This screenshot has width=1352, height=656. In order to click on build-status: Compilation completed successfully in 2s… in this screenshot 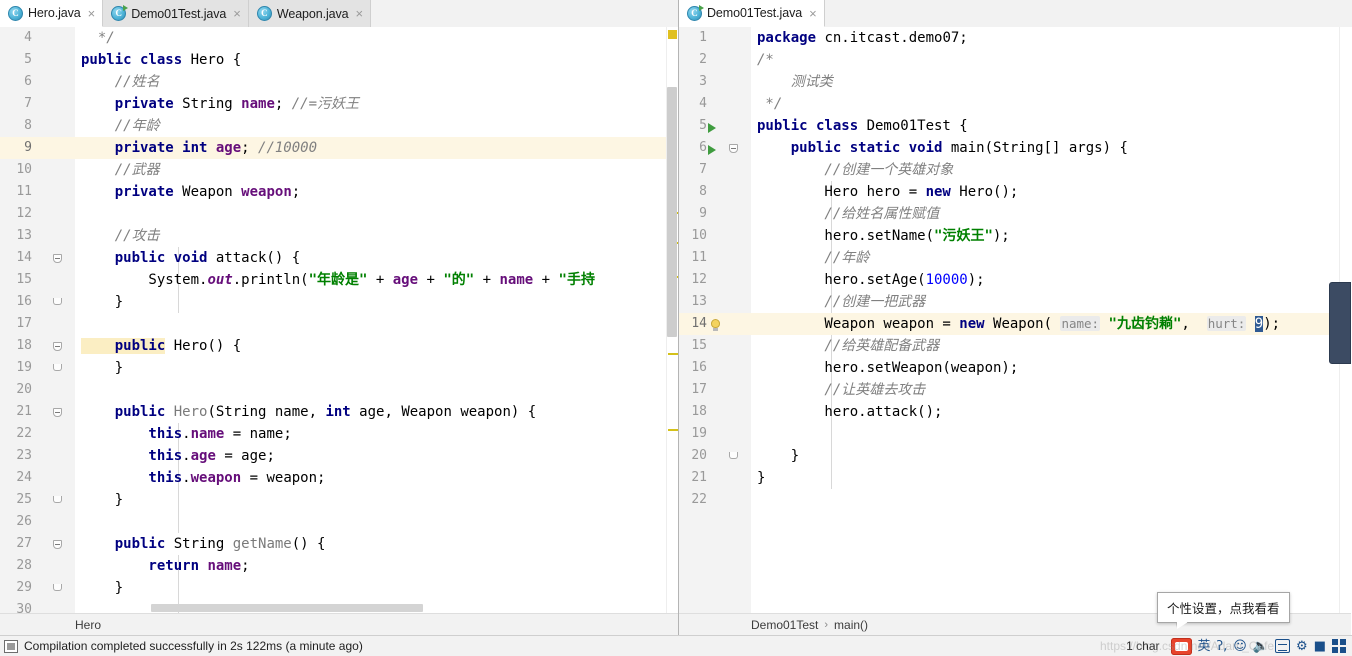, I will do `click(183, 646)`.